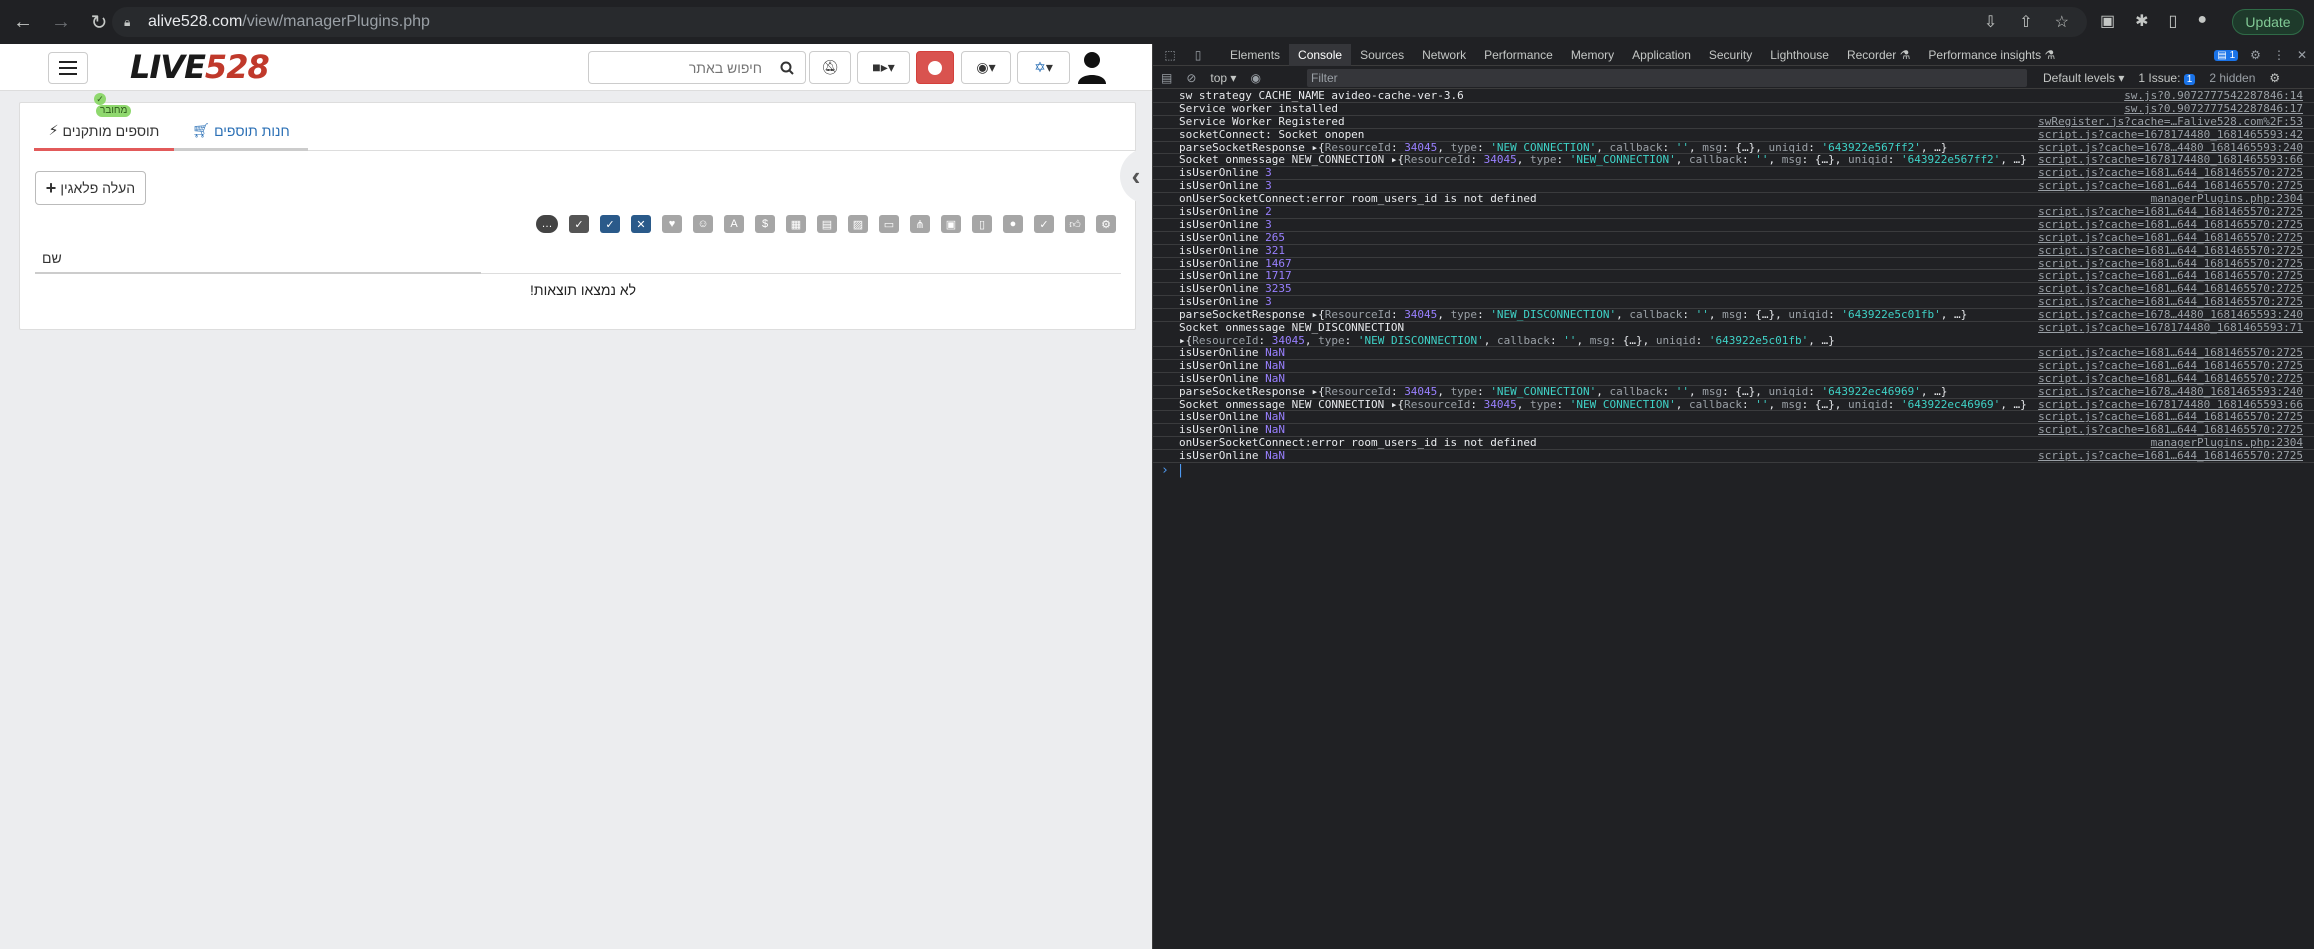 The width and height of the screenshot is (2314, 949). Describe the element at coordinates (951, 224) in the screenshot. I see `lock-icon: ▣` at that location.